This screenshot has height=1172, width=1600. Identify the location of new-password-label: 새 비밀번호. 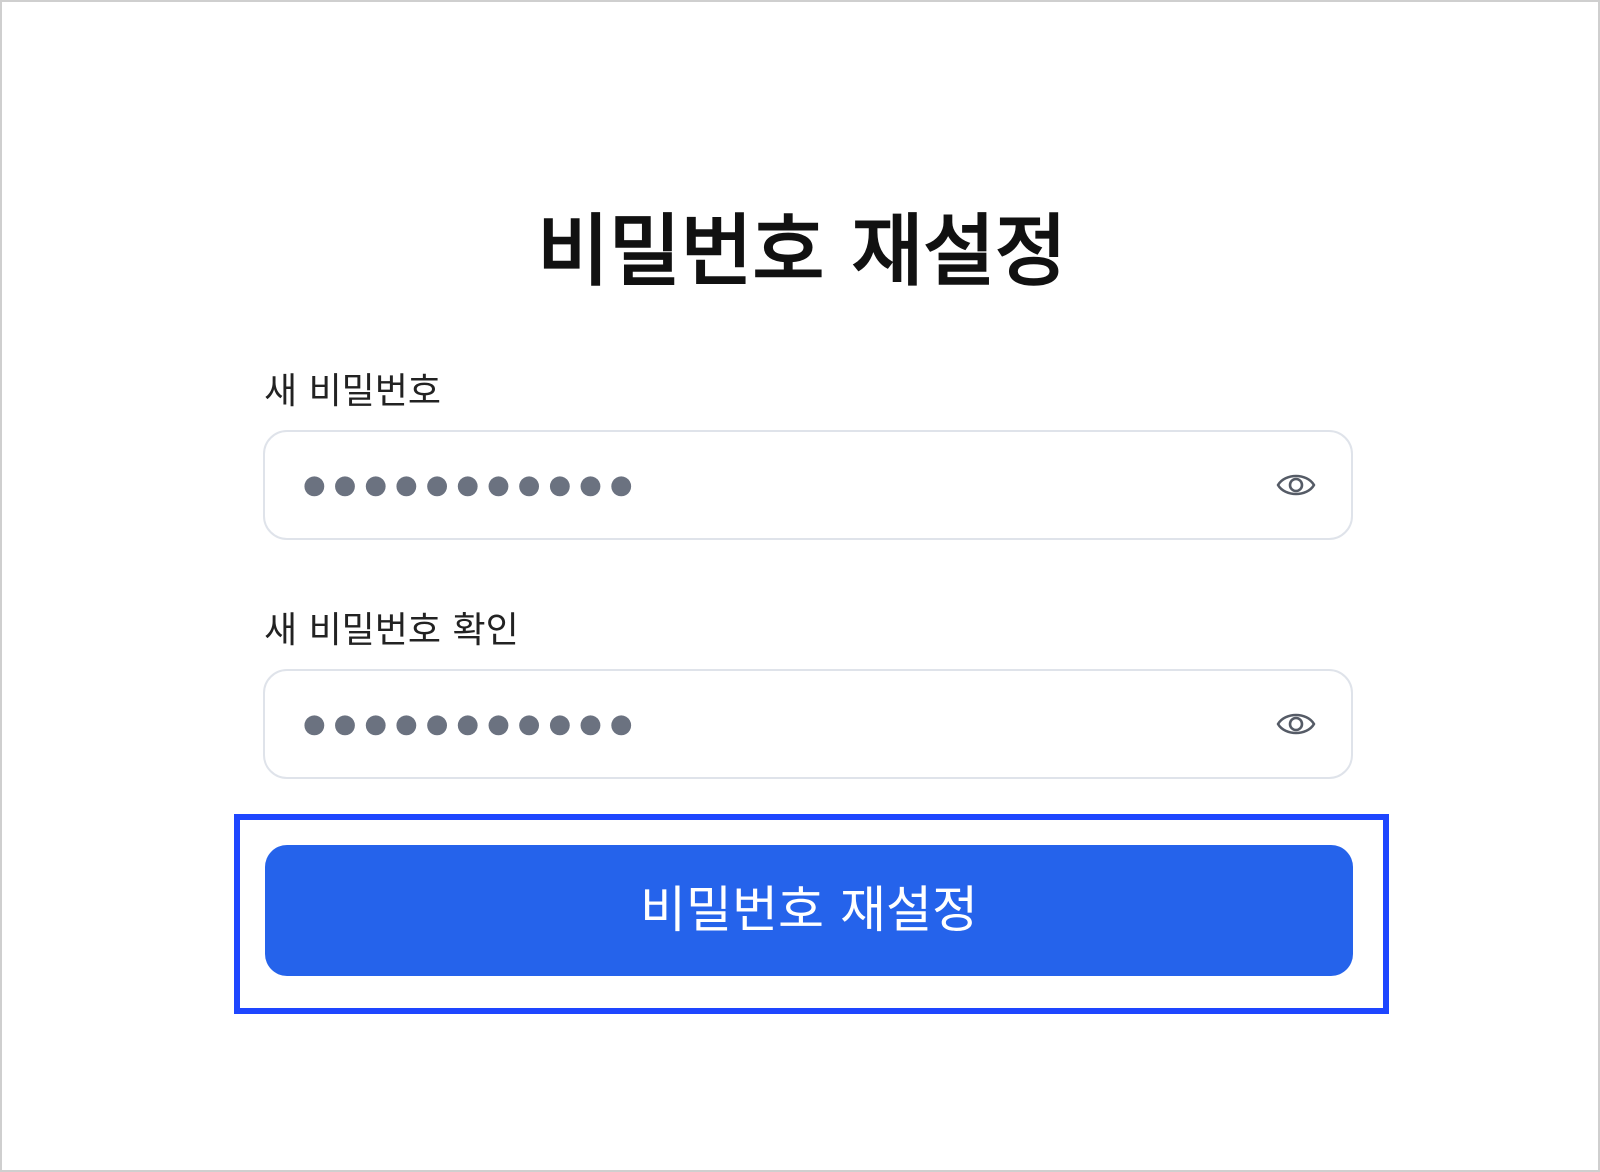
(353, 391).